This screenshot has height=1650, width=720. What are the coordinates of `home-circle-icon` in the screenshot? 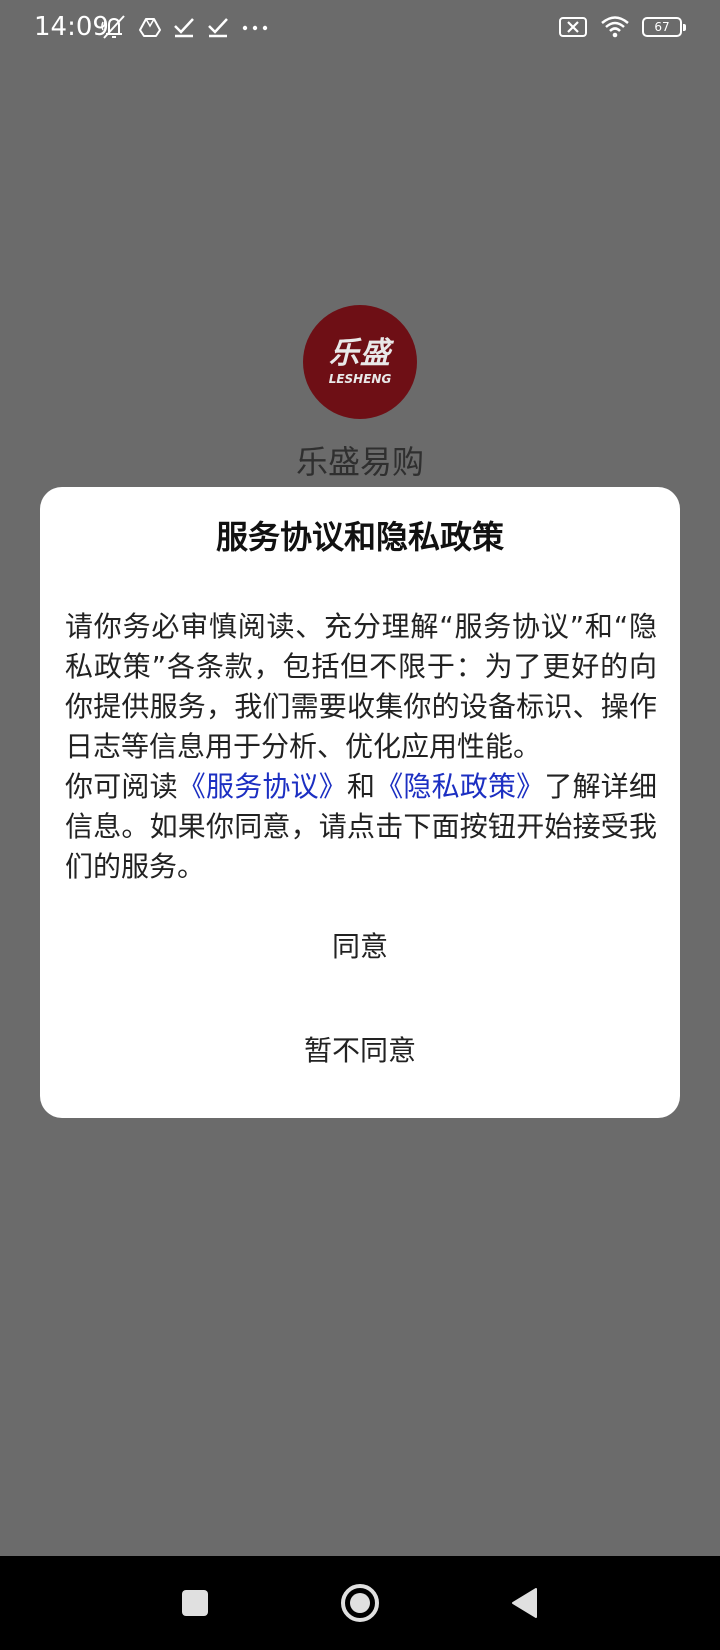 It's located at (360, 1603).